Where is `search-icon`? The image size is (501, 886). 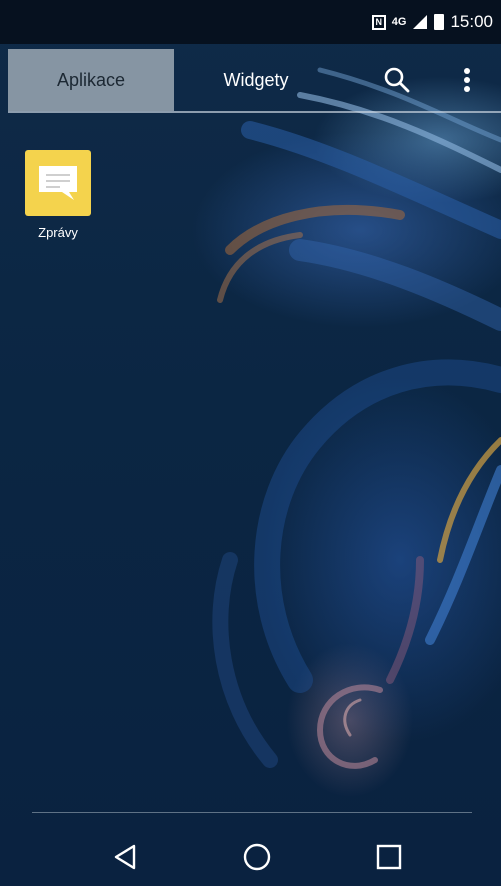
search-icon is located at coordinates (397, 80).